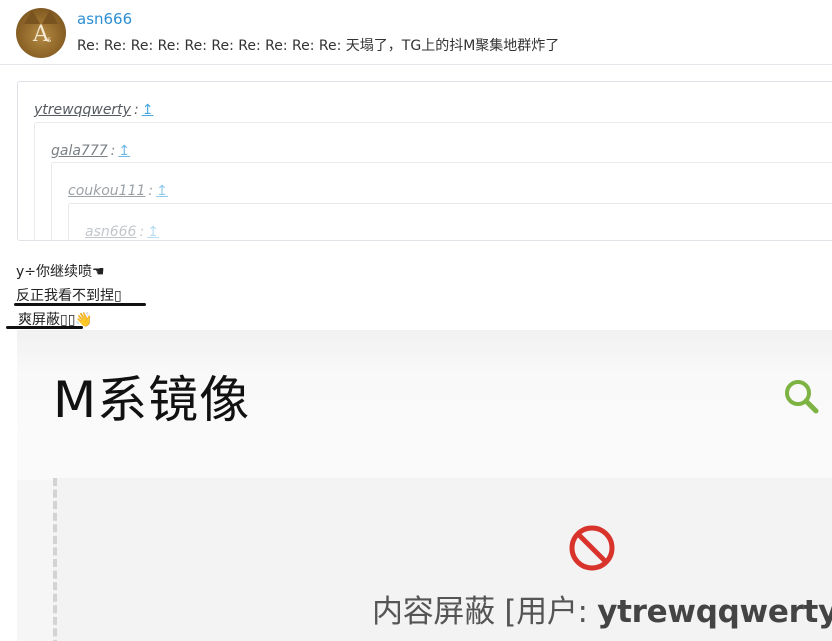 The width and height of the screenshot is (832, 641). Describe the element at coordinates (318, 46) in the screenshot. I see `post-title: Re: Re: Re: Re: Re: Re` at that location.